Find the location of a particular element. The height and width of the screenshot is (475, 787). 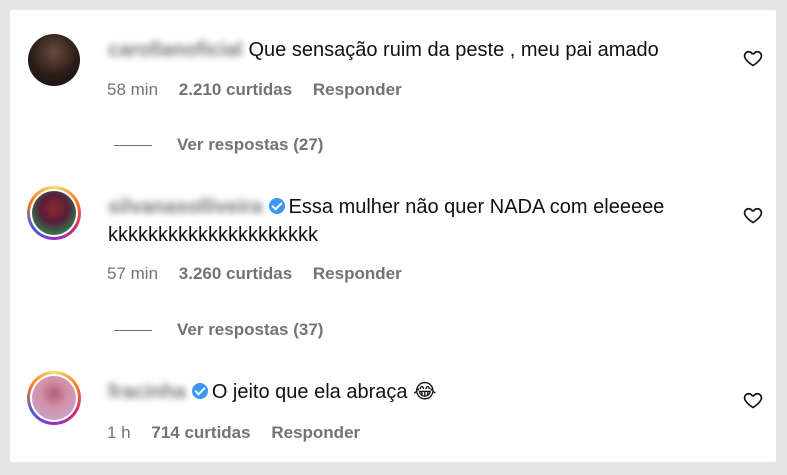

timestamp: 1 h is located at coordinates (119, 432).